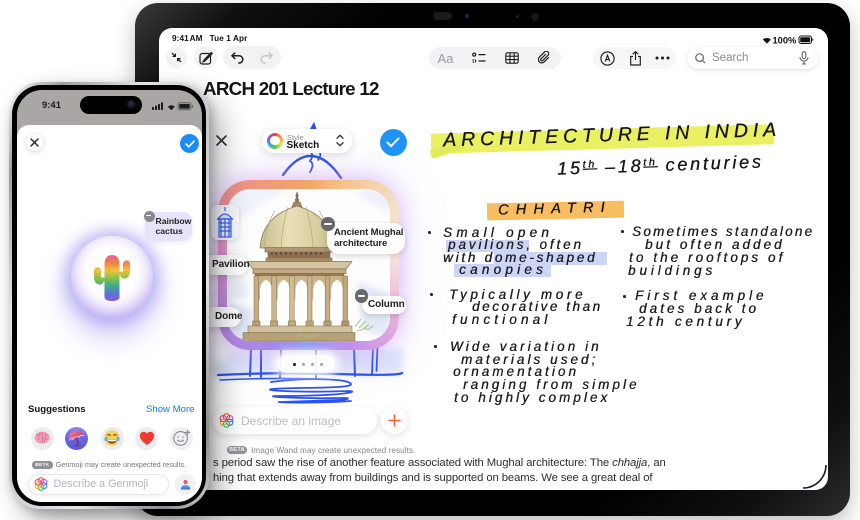 The height and width of the screenshot is (520, 860). I want to click on svg-text: 100%, so click(785, 41).